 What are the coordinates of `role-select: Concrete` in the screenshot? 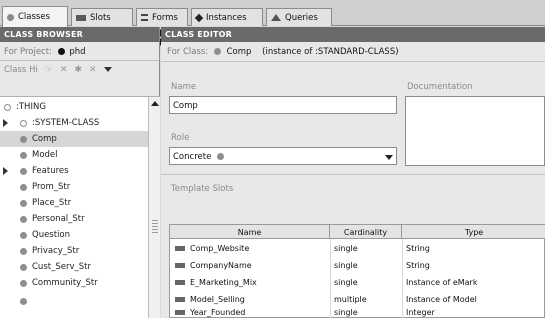 It's located at (283, 156).